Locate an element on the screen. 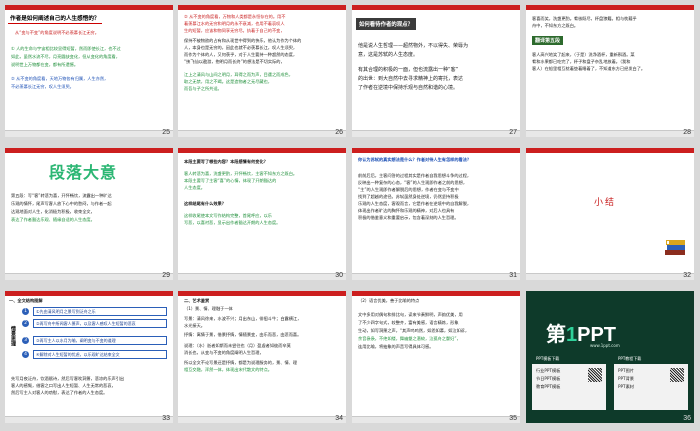 The width and height of the screenshot is (700, 431). panel-link: 行业PPT模板 is located at coordinates (561, 371).